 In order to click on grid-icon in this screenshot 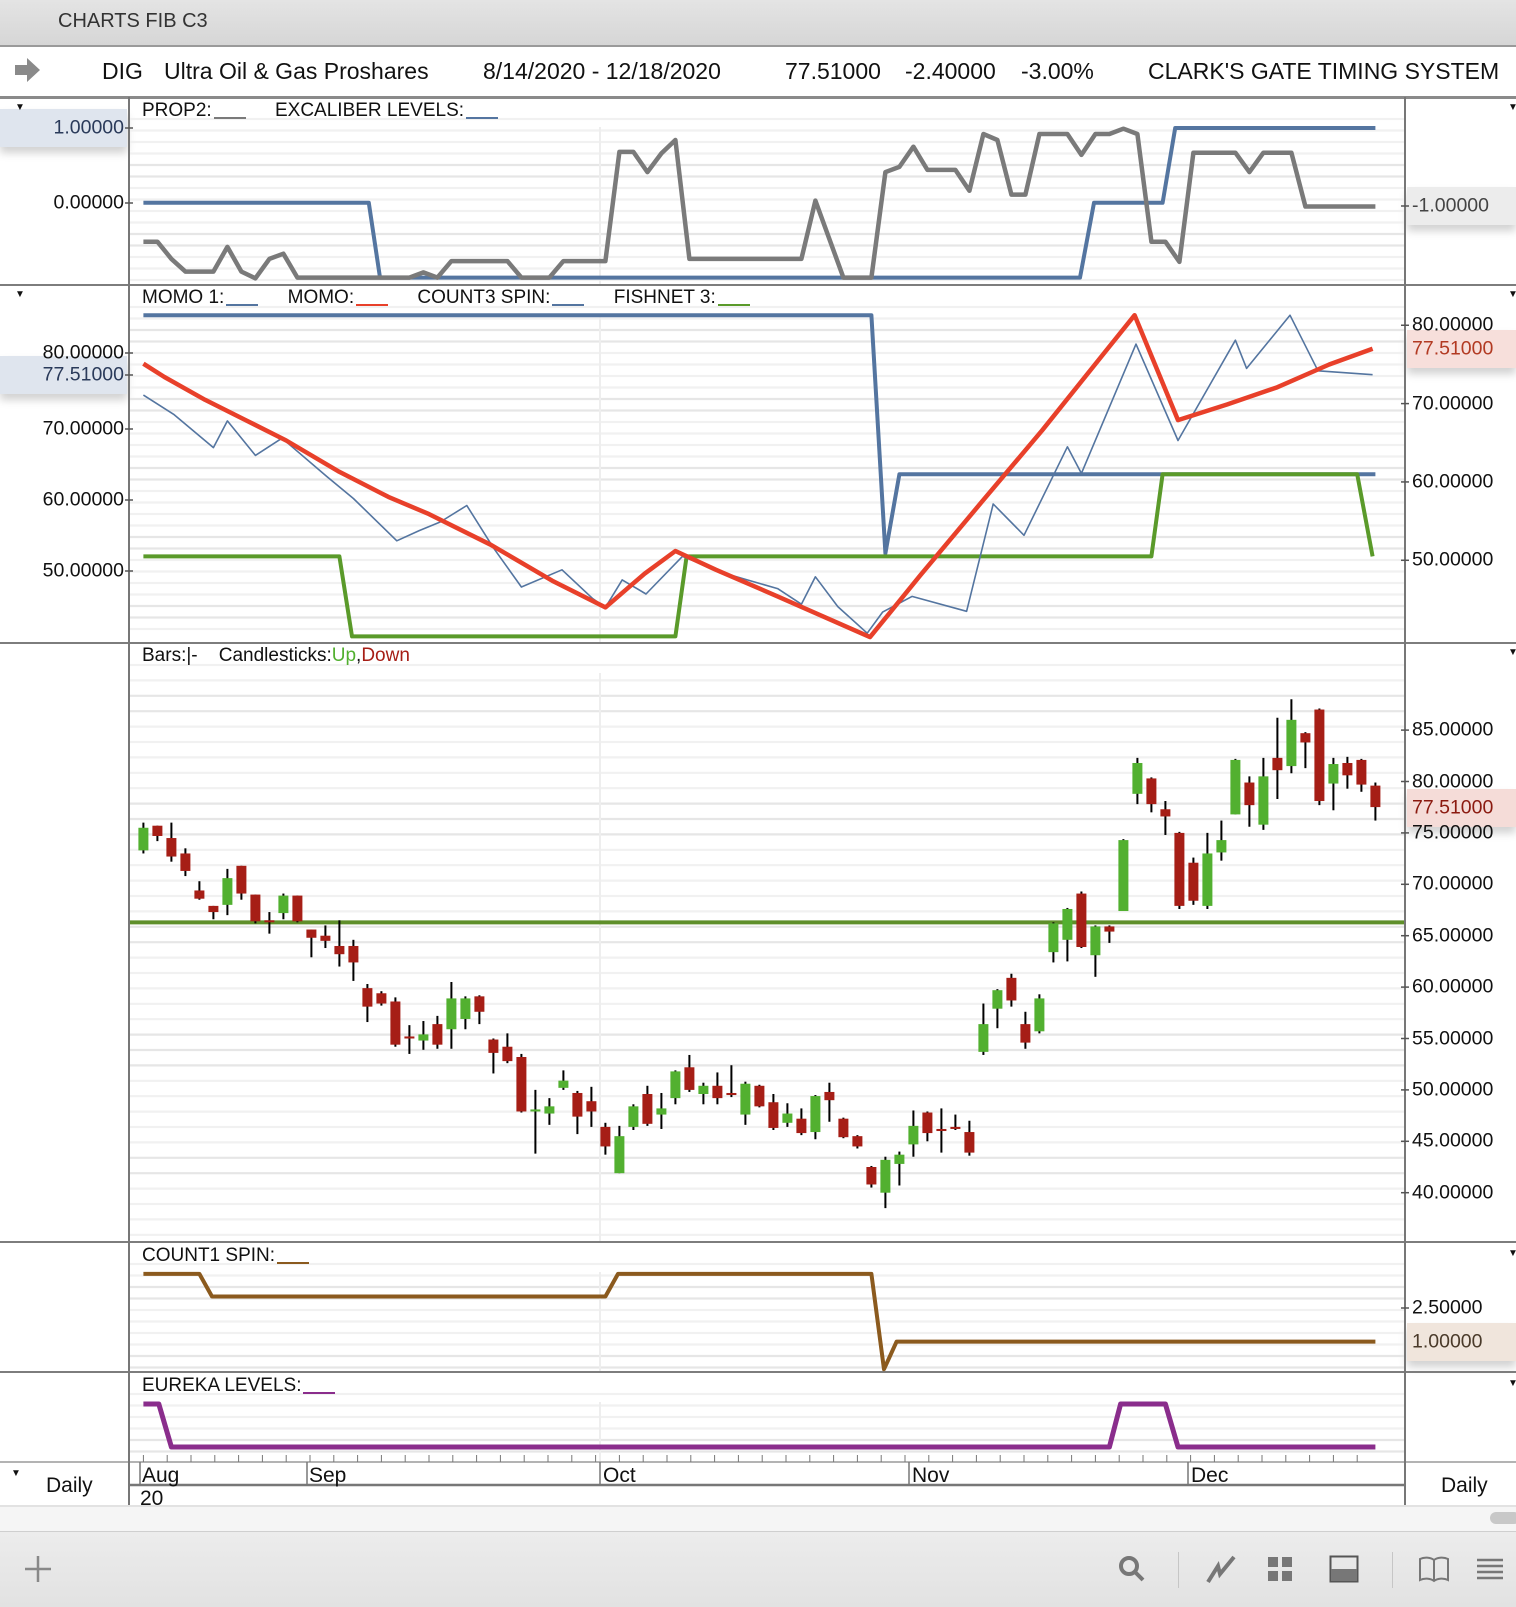, I will do `click(1280, 1569)`.